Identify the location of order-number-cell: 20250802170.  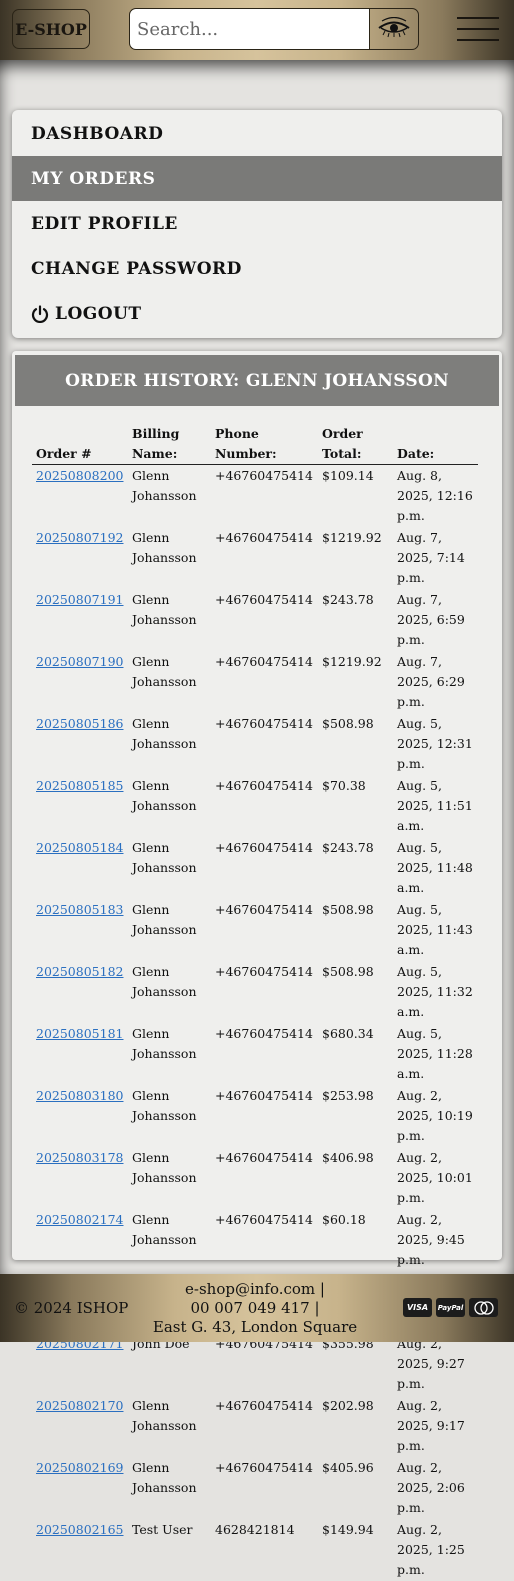
(80, 1426).